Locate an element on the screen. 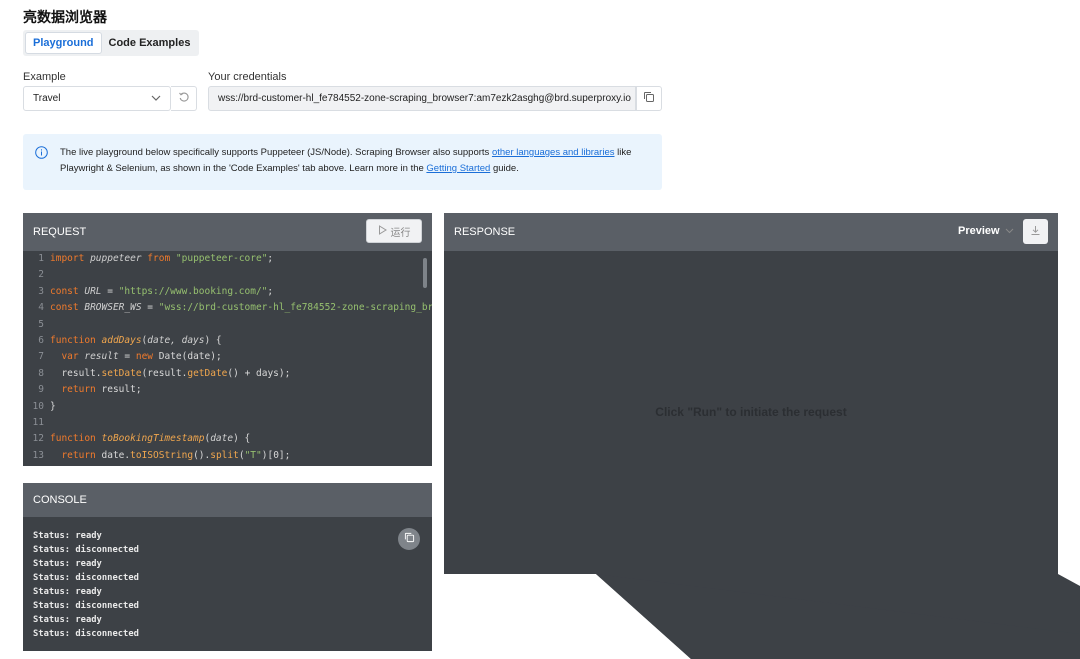 This screenshot has height=659, width=1080. code-line: 9 return result; is located at coordinates (90, 390).